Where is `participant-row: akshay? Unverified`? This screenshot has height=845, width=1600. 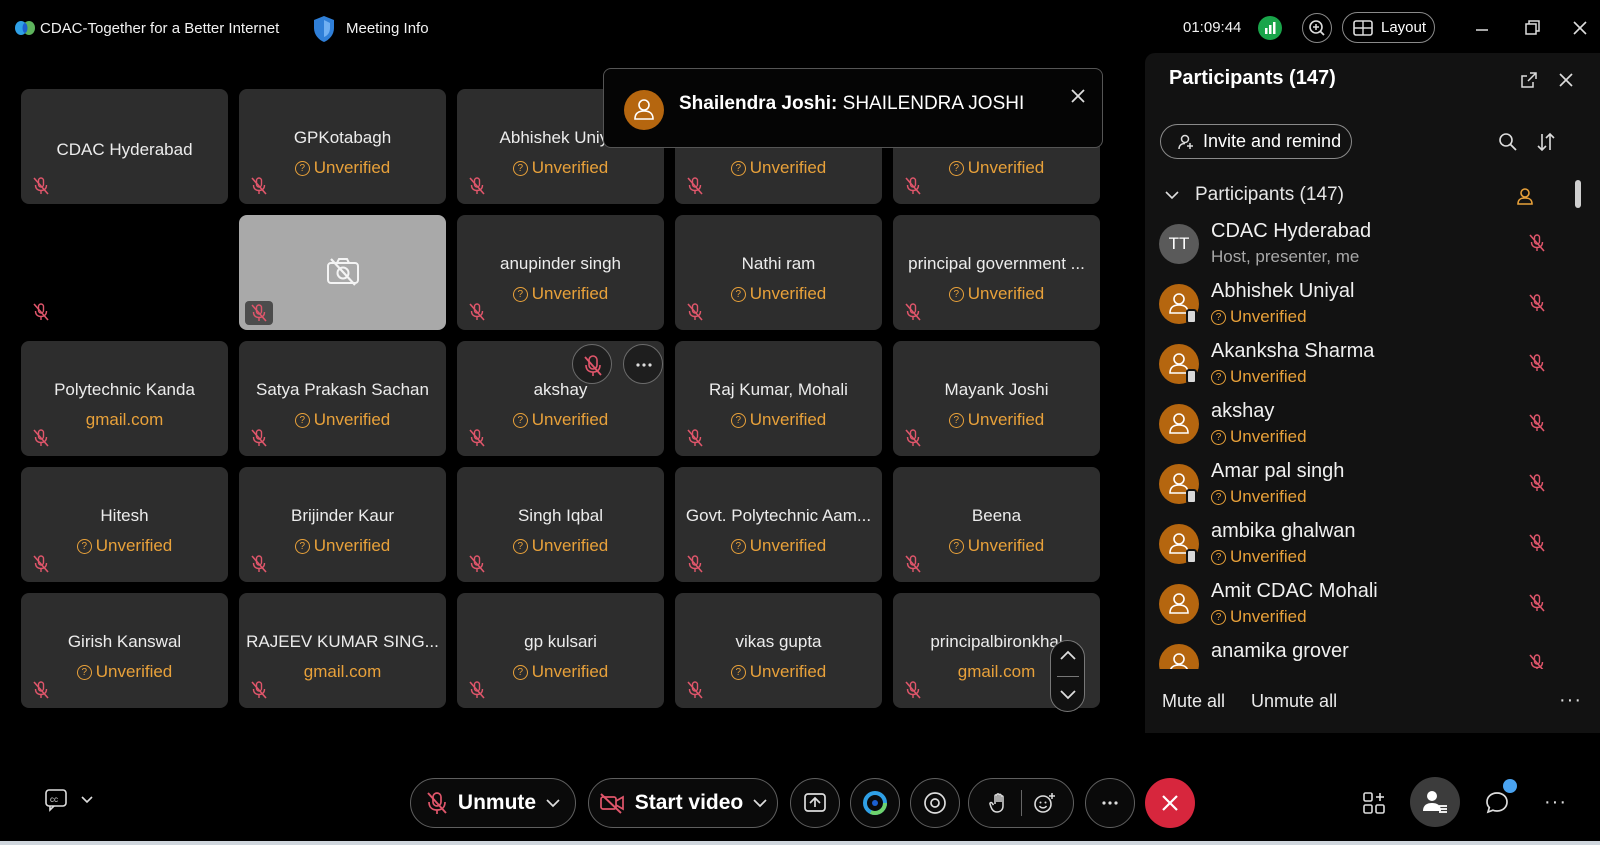 participant-row: akshay? Unverified is located at coordinates (1360, 426).